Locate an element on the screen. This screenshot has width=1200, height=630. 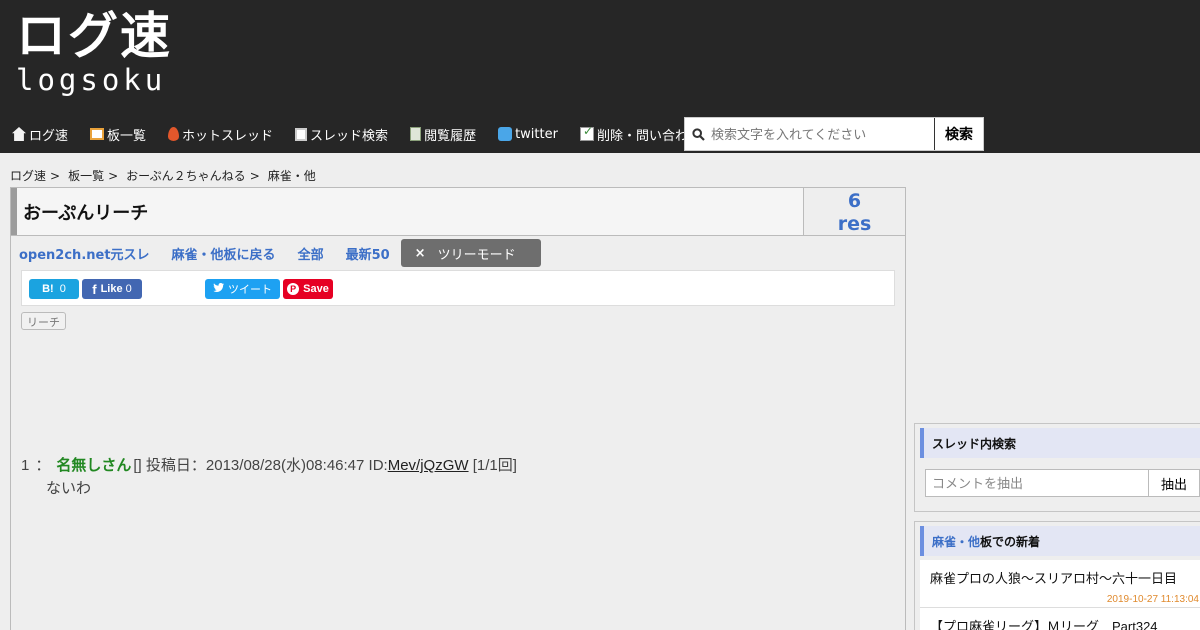
facebook-like-button: f Like 0 is located at coordinates (112, 289).